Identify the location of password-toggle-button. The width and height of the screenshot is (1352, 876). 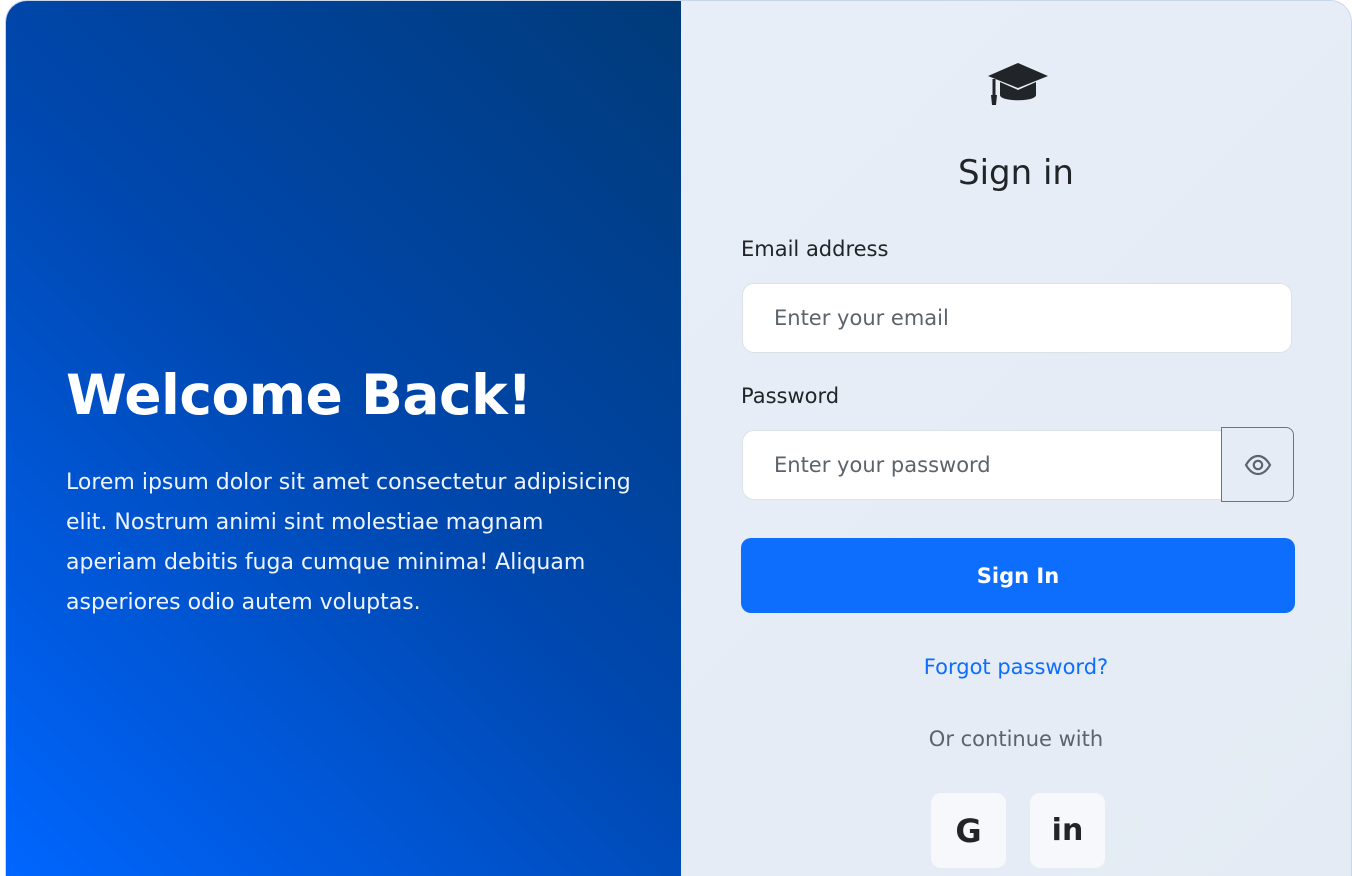
(1257, 464).